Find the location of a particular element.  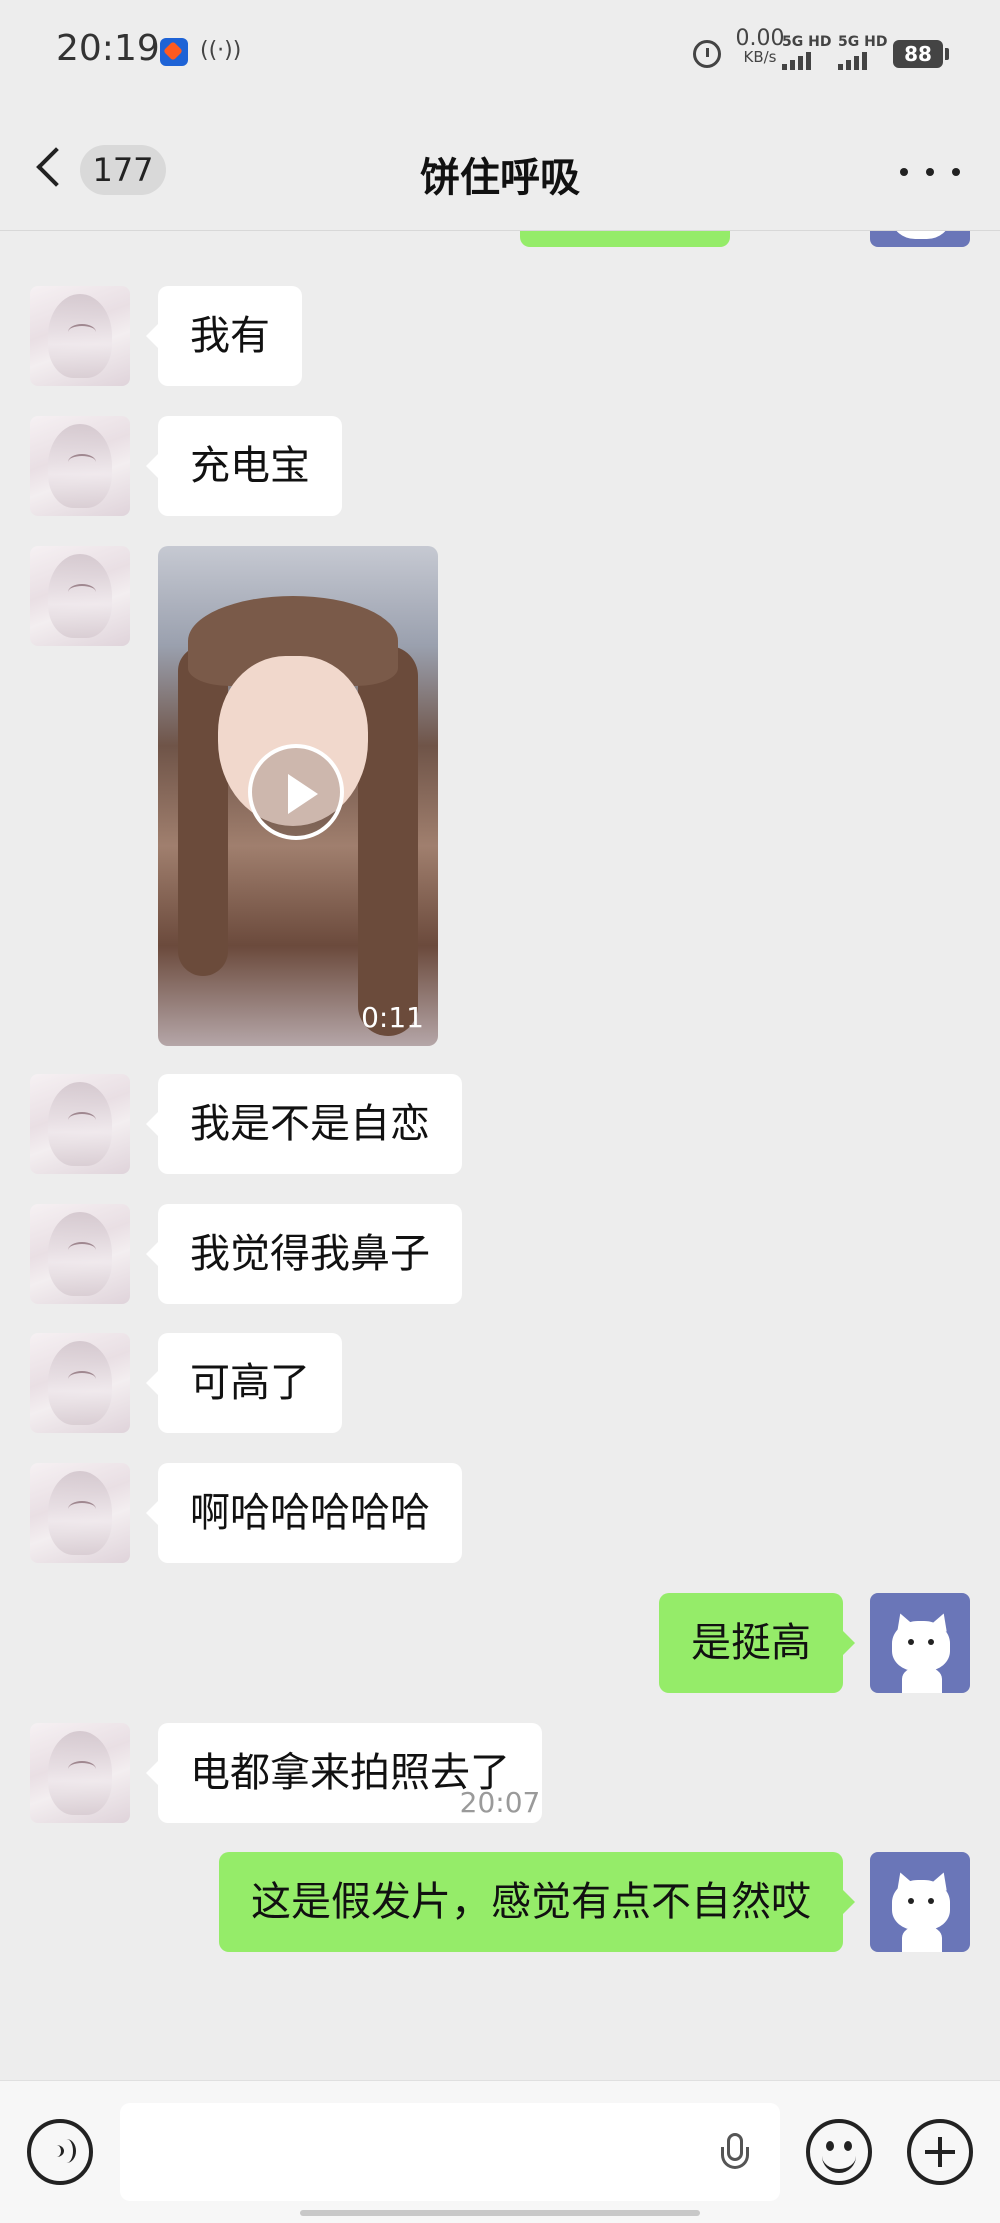

received-message-bubble: 啊哈哈哈哈哈 is located at coordinates (304, 1513).